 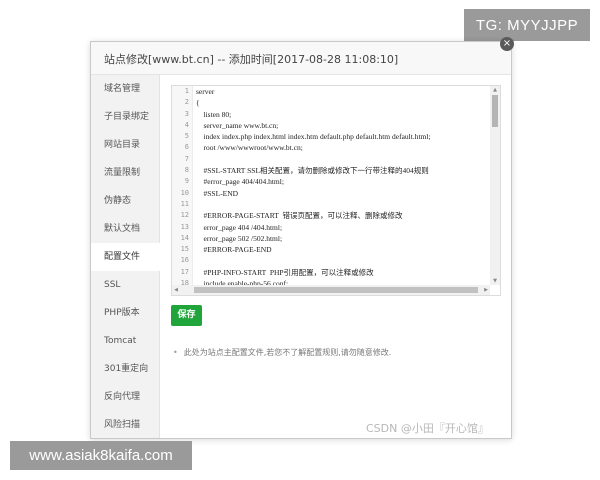 What do you see at coordinates (184, 226) in the screenshot?
I see `line-number: 13` at bounding box center [184, 226].